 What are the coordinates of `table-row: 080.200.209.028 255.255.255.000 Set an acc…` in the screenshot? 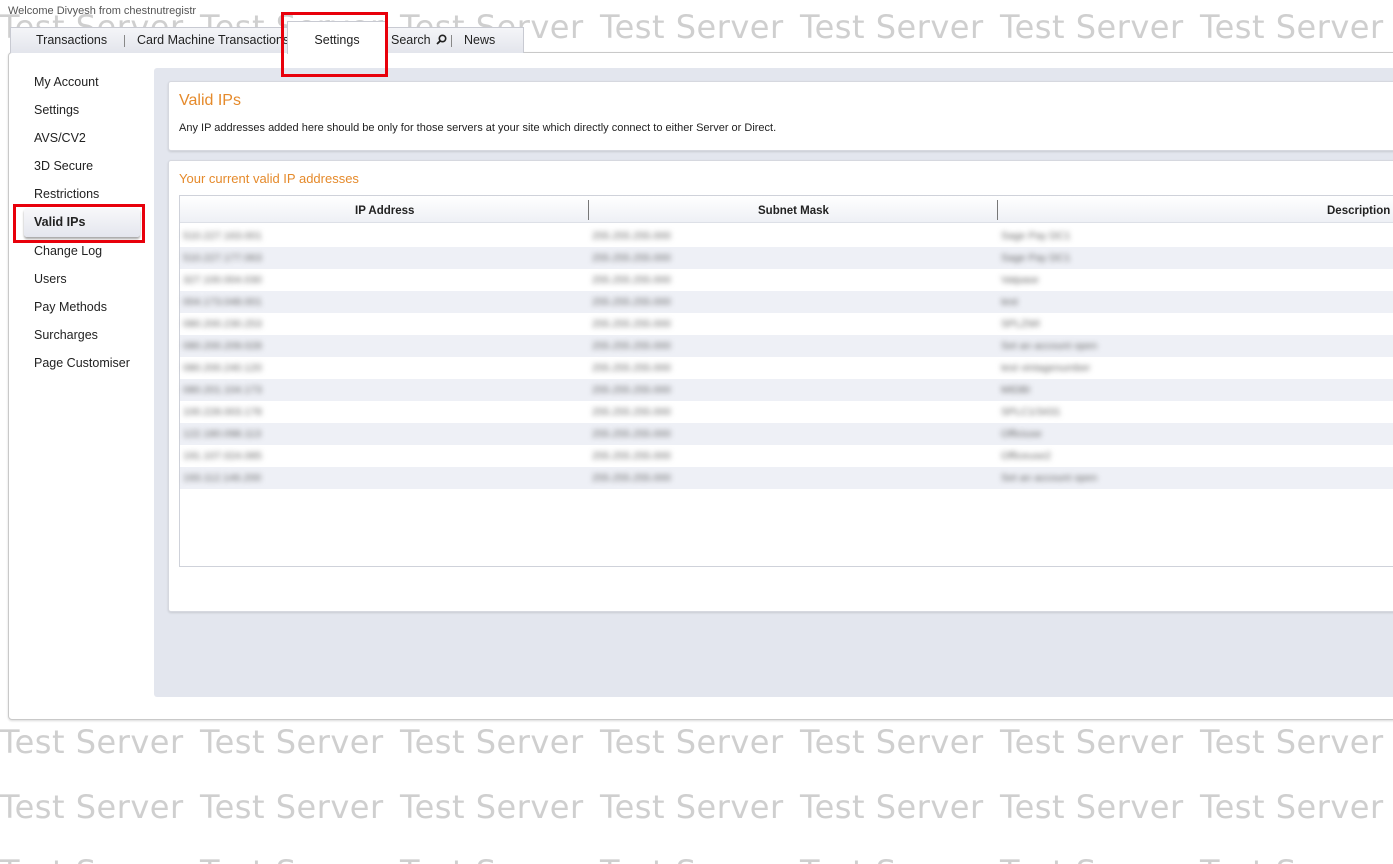 It's located at (786, 346).